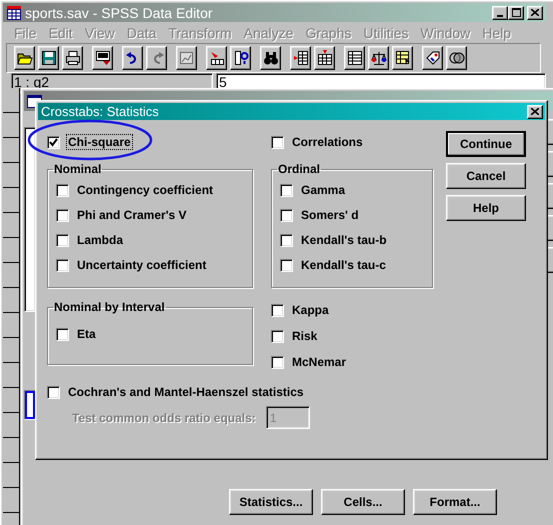 The width and height of the screenshot is (553, 525). Describe the element at coordinates (486, 208) in the screenshot. I see `dialog-button: Help` at that location.